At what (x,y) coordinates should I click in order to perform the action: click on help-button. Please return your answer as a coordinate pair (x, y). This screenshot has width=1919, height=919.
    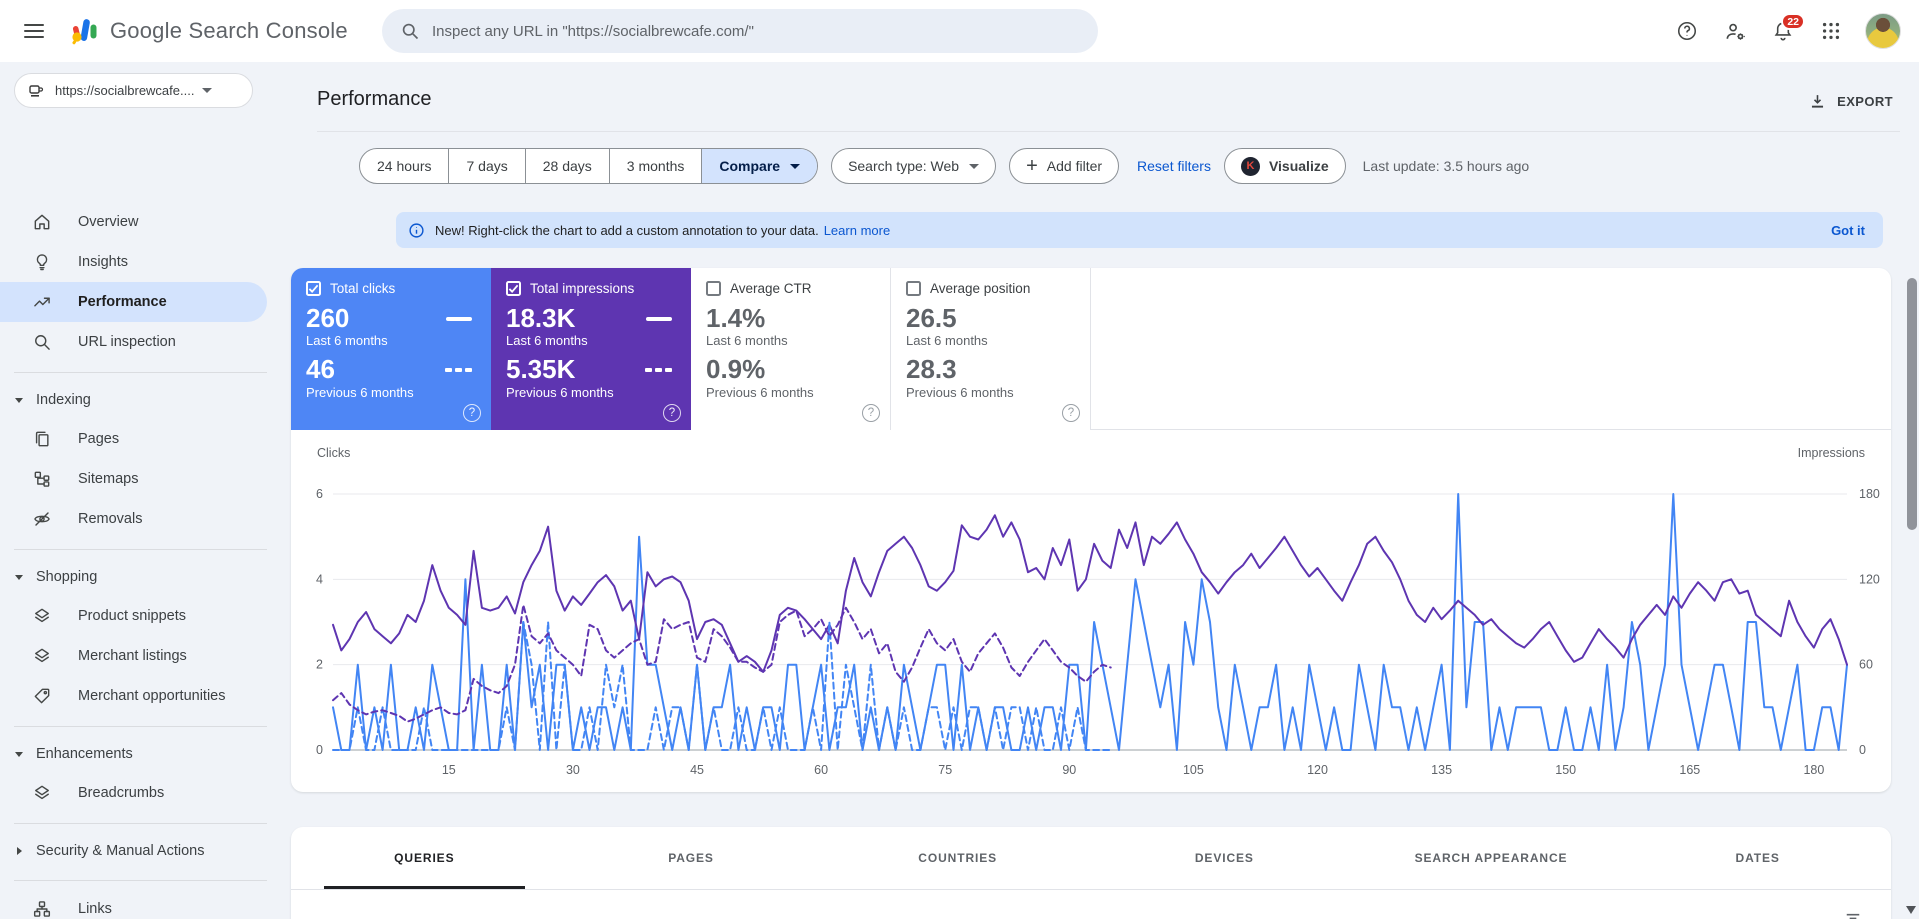
    Looking at the image, I should click on (1687, 31).